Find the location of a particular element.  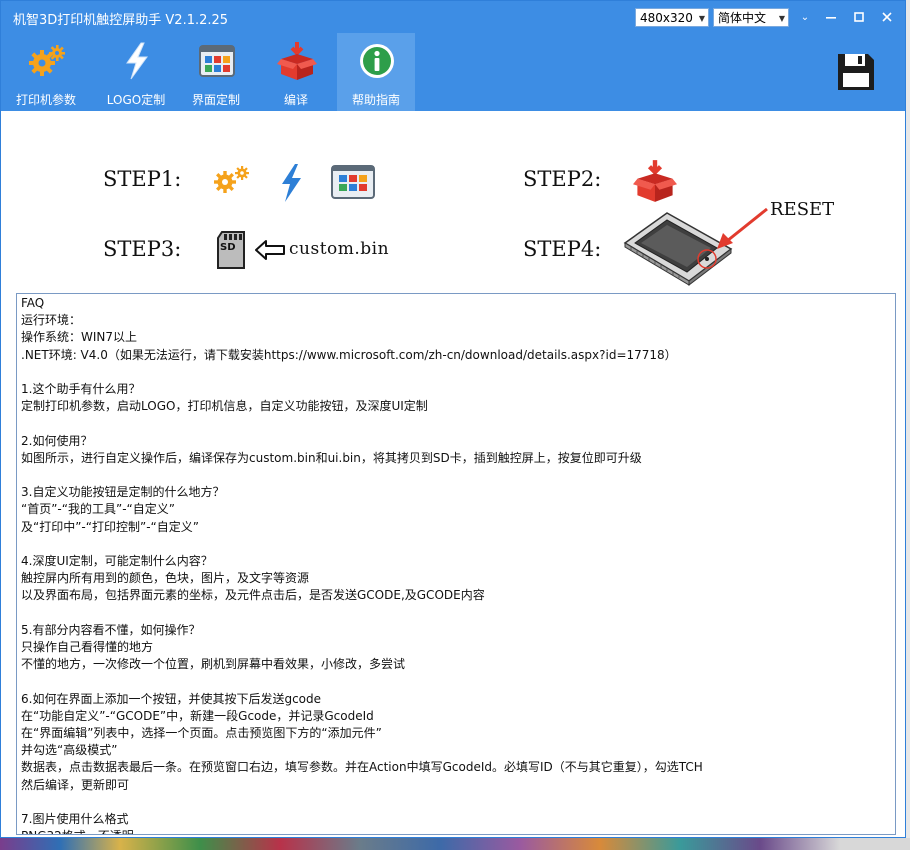

tab-label: 编译 is located at coordinates (295, 100).